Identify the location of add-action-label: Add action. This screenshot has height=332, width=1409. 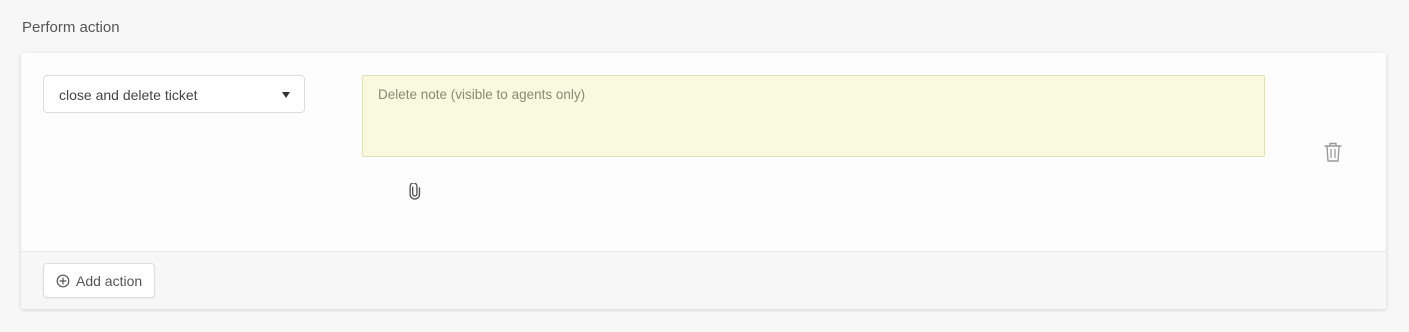
(109, 281).